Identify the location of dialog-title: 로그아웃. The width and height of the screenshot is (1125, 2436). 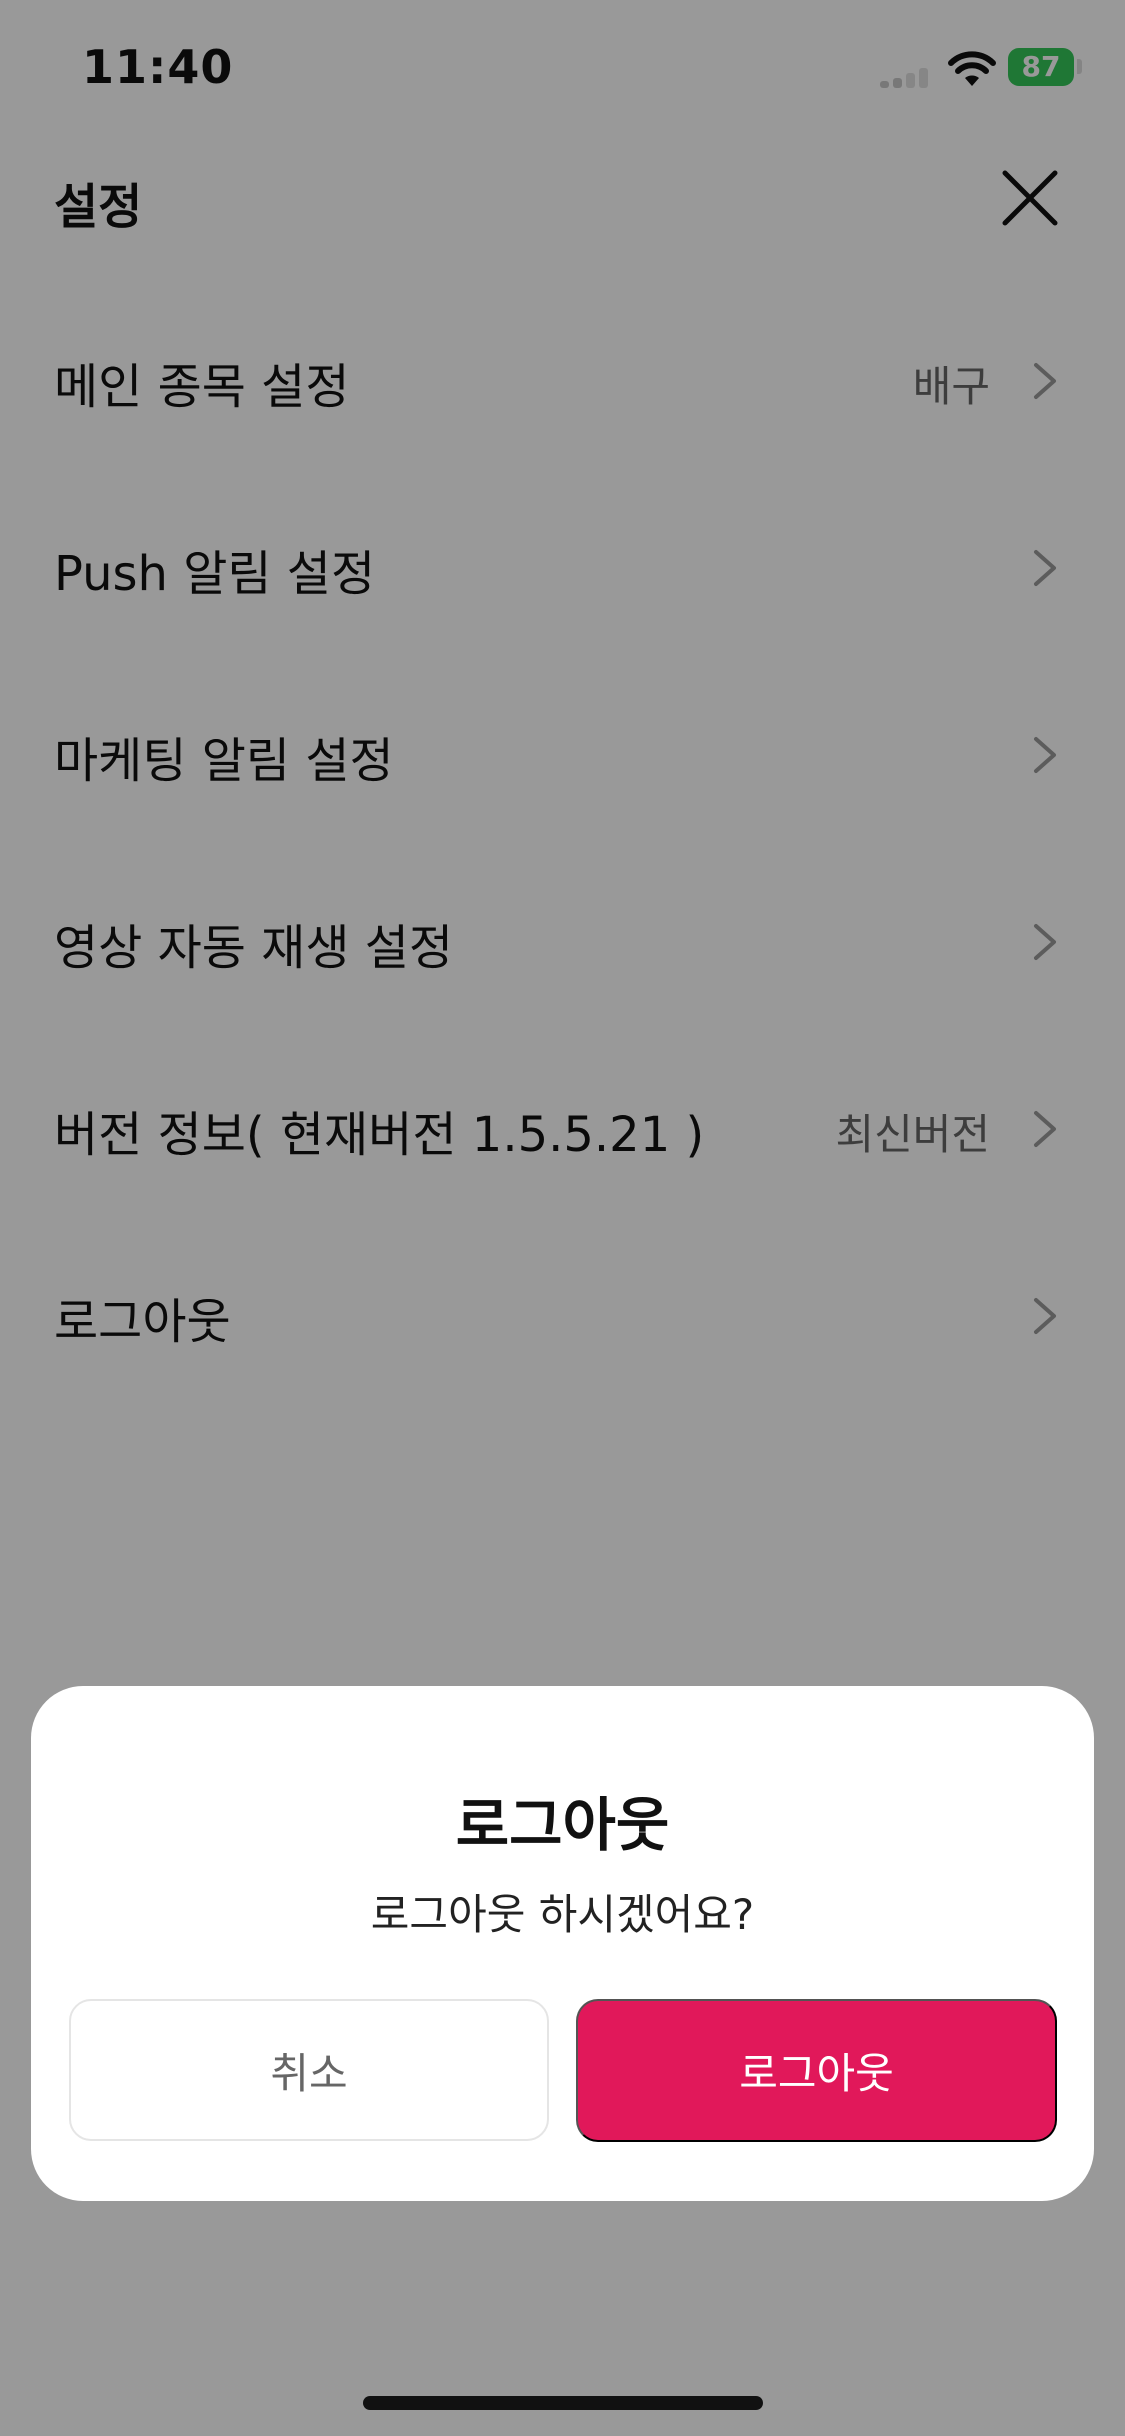
(562, 1825).